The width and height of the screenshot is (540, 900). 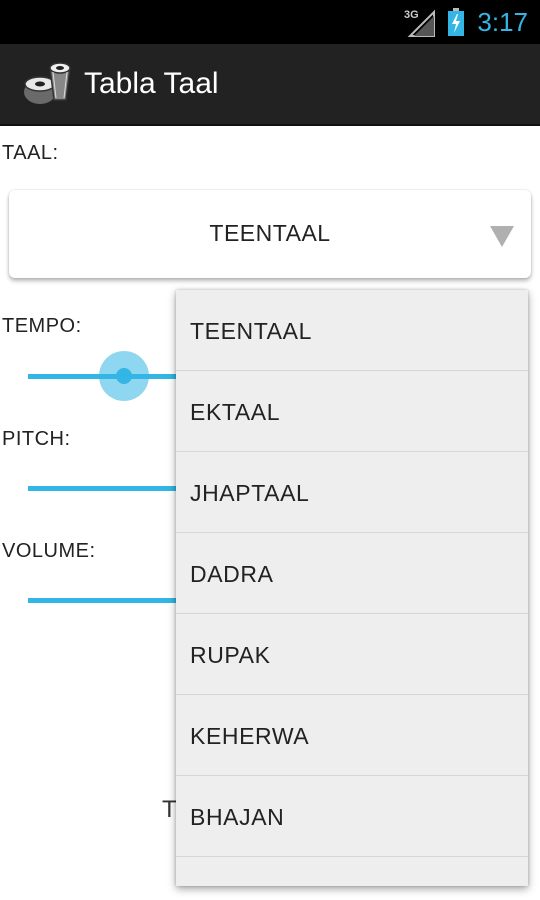 What do you see at coordinates (352, 411) in the screenshot?
I see `dropdown-item-ektaal: EKTAAL` at bounding box center [352, 411].